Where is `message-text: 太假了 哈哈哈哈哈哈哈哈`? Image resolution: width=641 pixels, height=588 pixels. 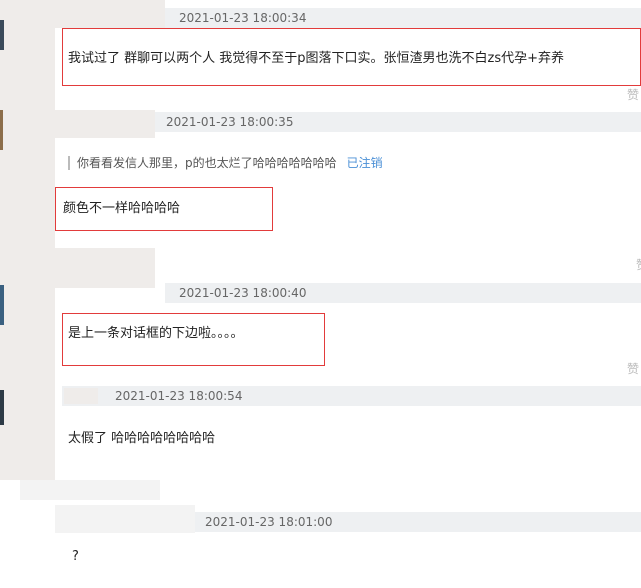 message-text: 太假了 哈哈哈哈哈哈哈哈 is located at coordinates (142, 438).